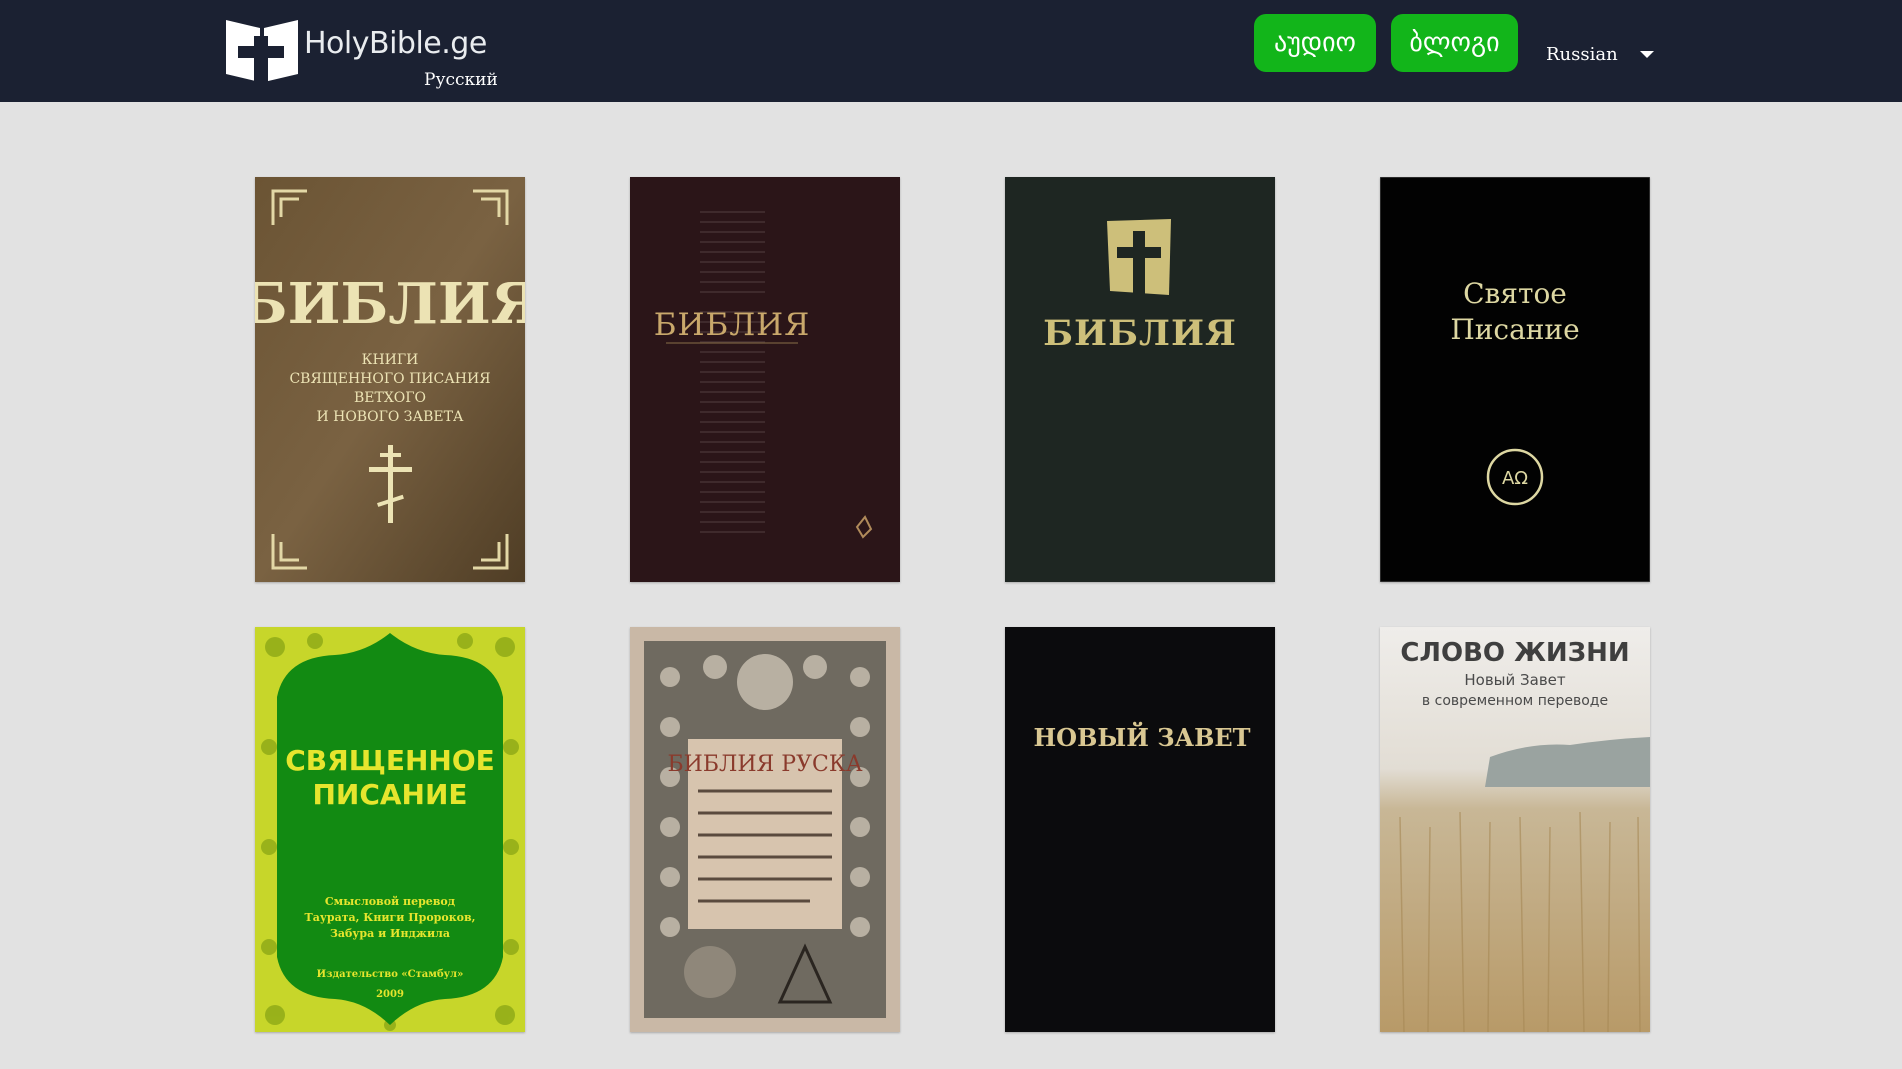  What do you see at coordinates (390, 760) in the screenshot?
I see `book-5-title-line1: СВЯЩЕННОЕ` at bounding box center [390, 760].